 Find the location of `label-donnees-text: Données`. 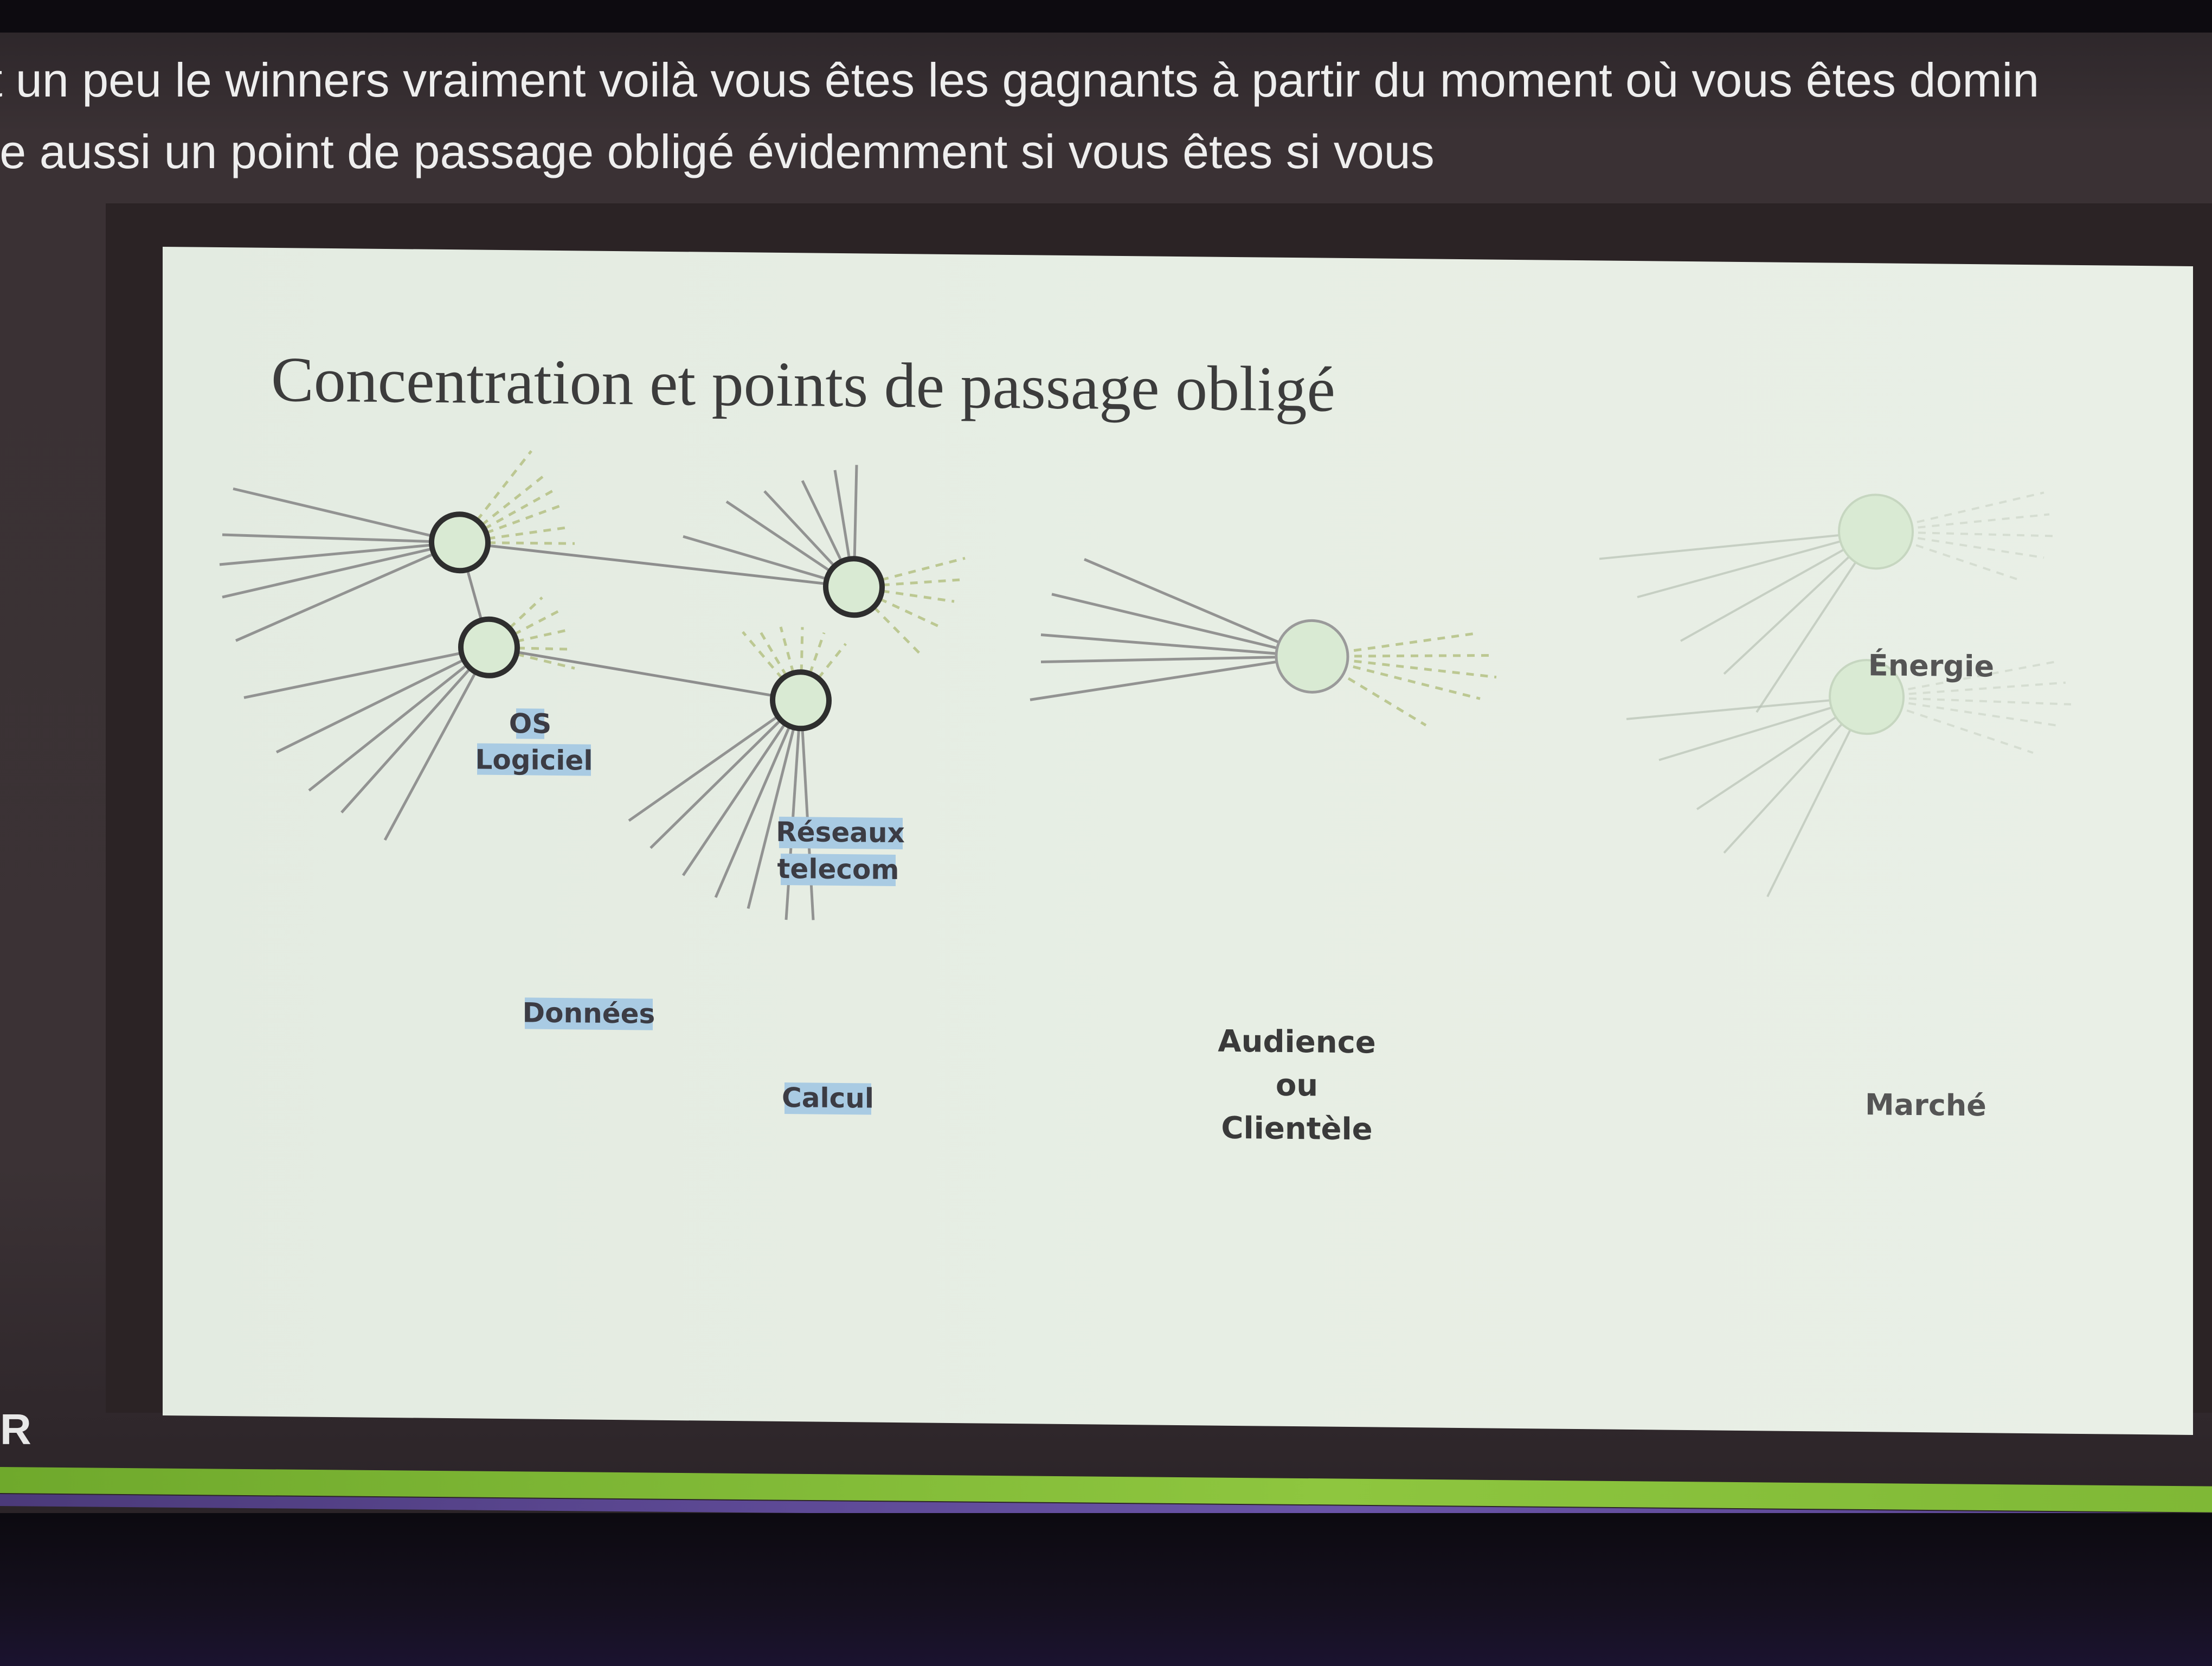

label-donnees-text: Données is located at coordinates (589, 1013).